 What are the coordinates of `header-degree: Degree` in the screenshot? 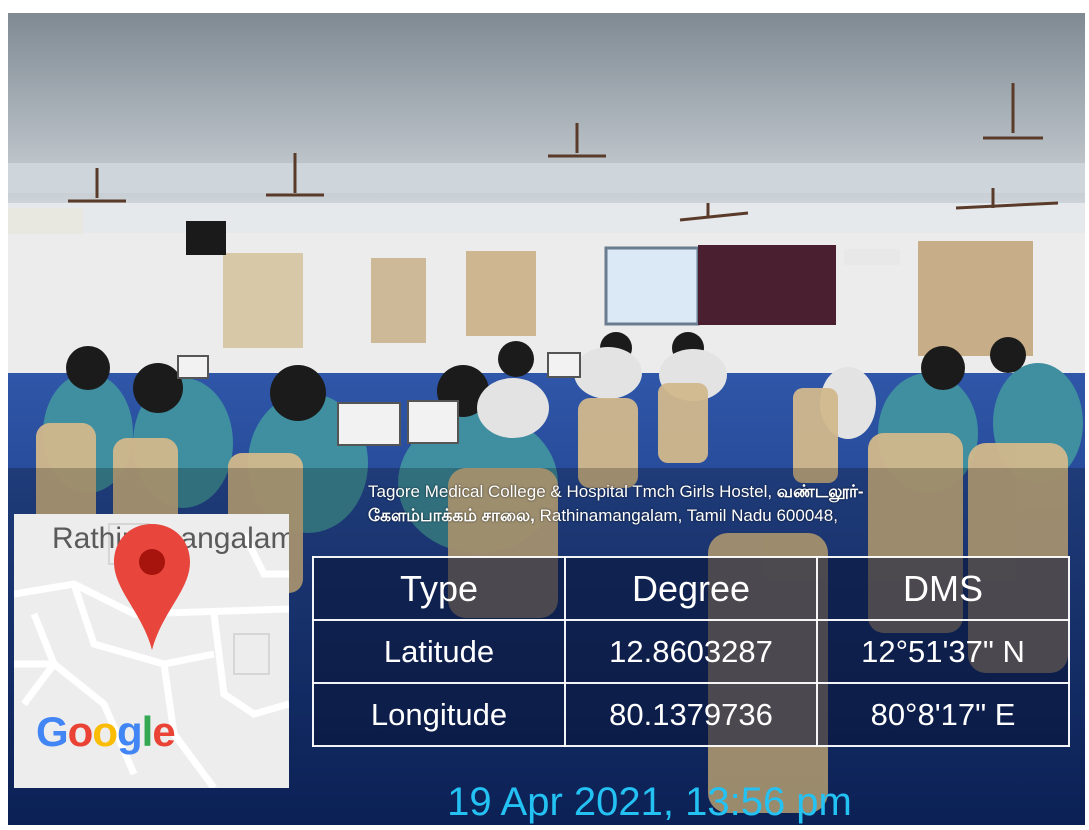 It's located at (691, 588).